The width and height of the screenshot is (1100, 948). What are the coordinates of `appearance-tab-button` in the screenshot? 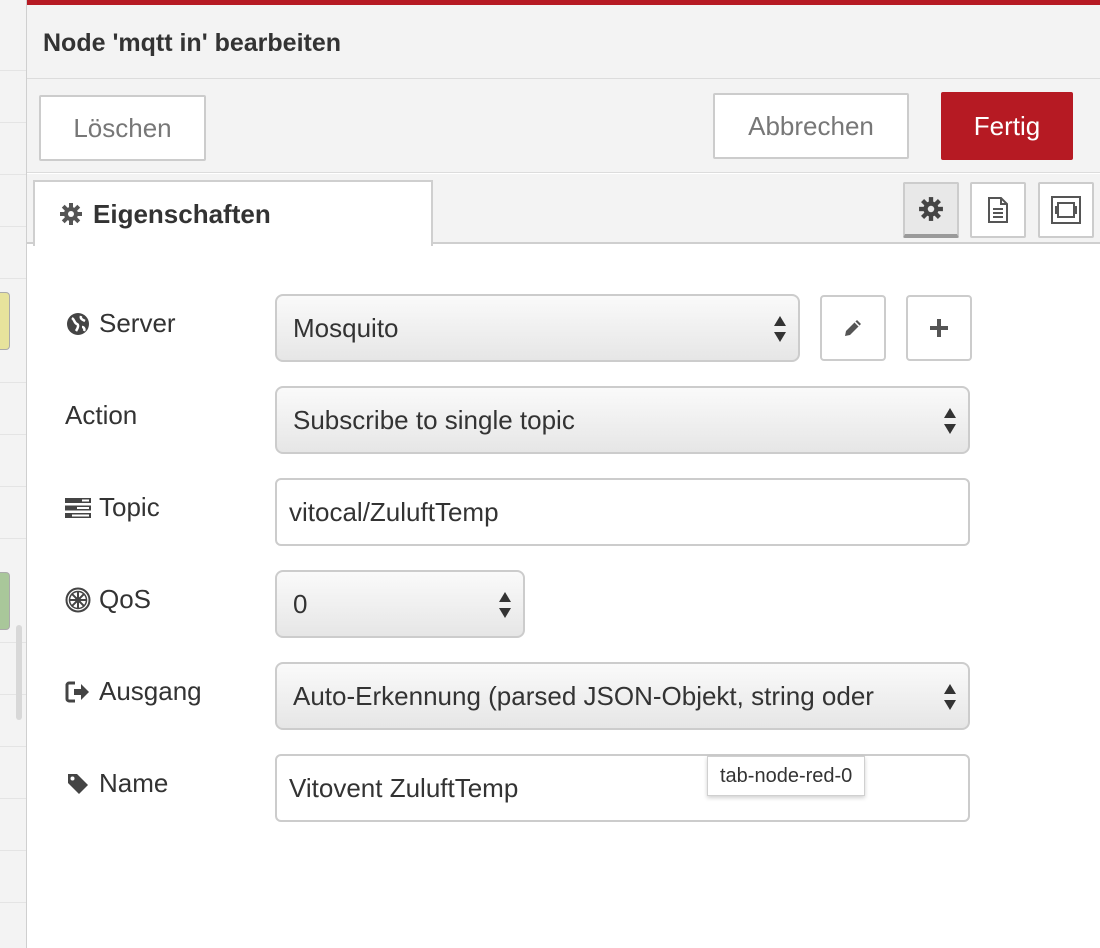 It's located at (1066, 210).